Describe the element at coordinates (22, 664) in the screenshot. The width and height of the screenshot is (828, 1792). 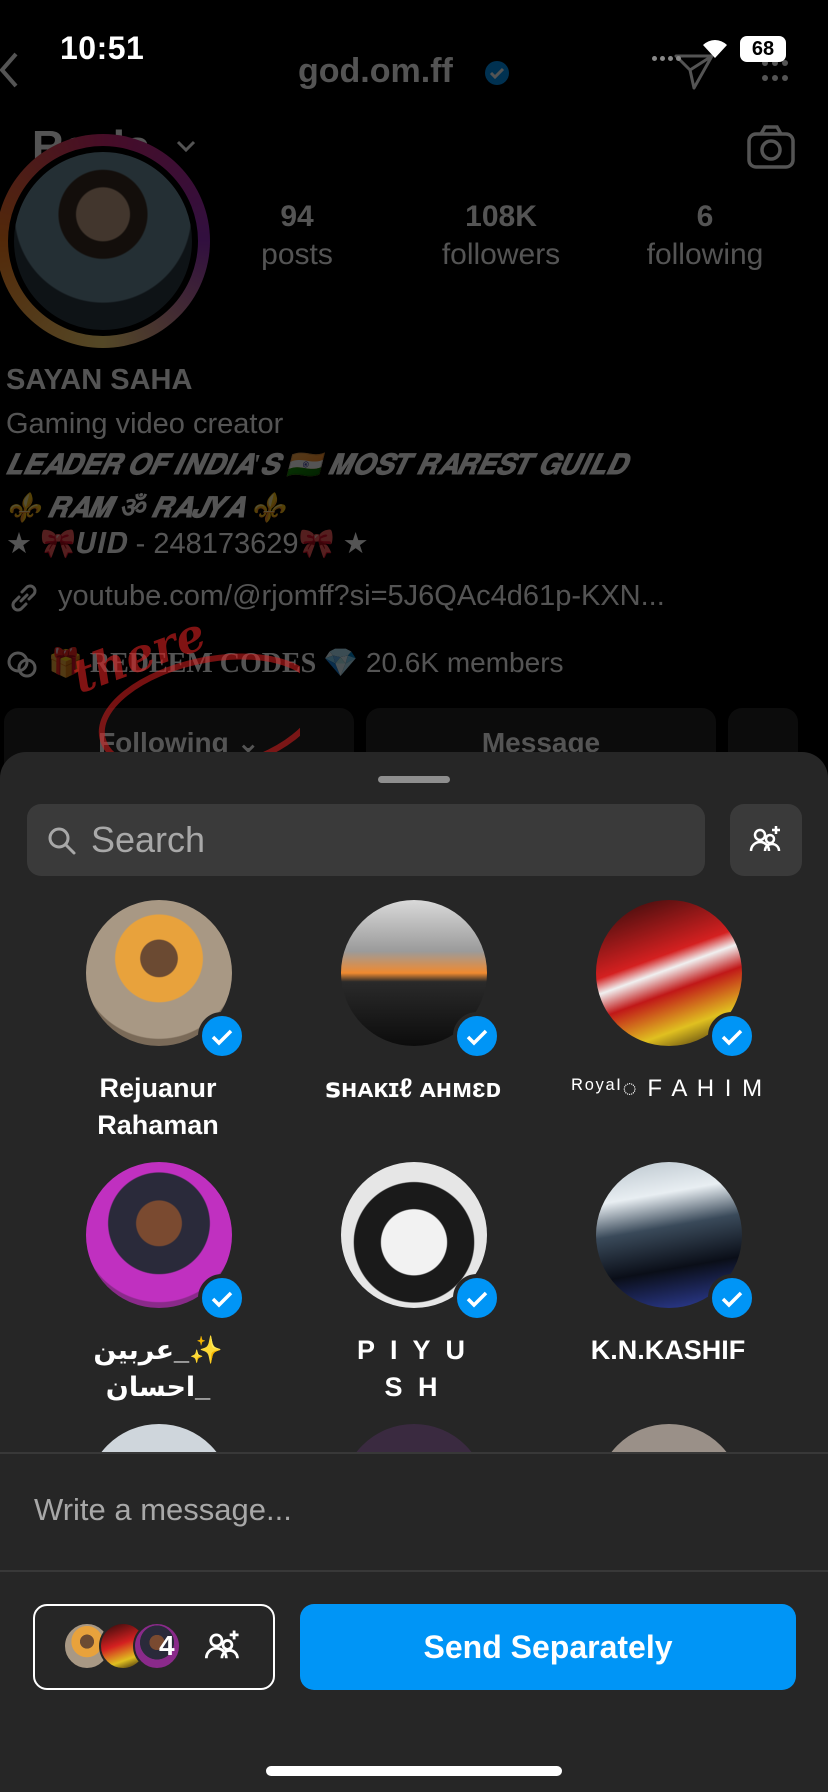
I see `broadcast-channel-icon` at that location.